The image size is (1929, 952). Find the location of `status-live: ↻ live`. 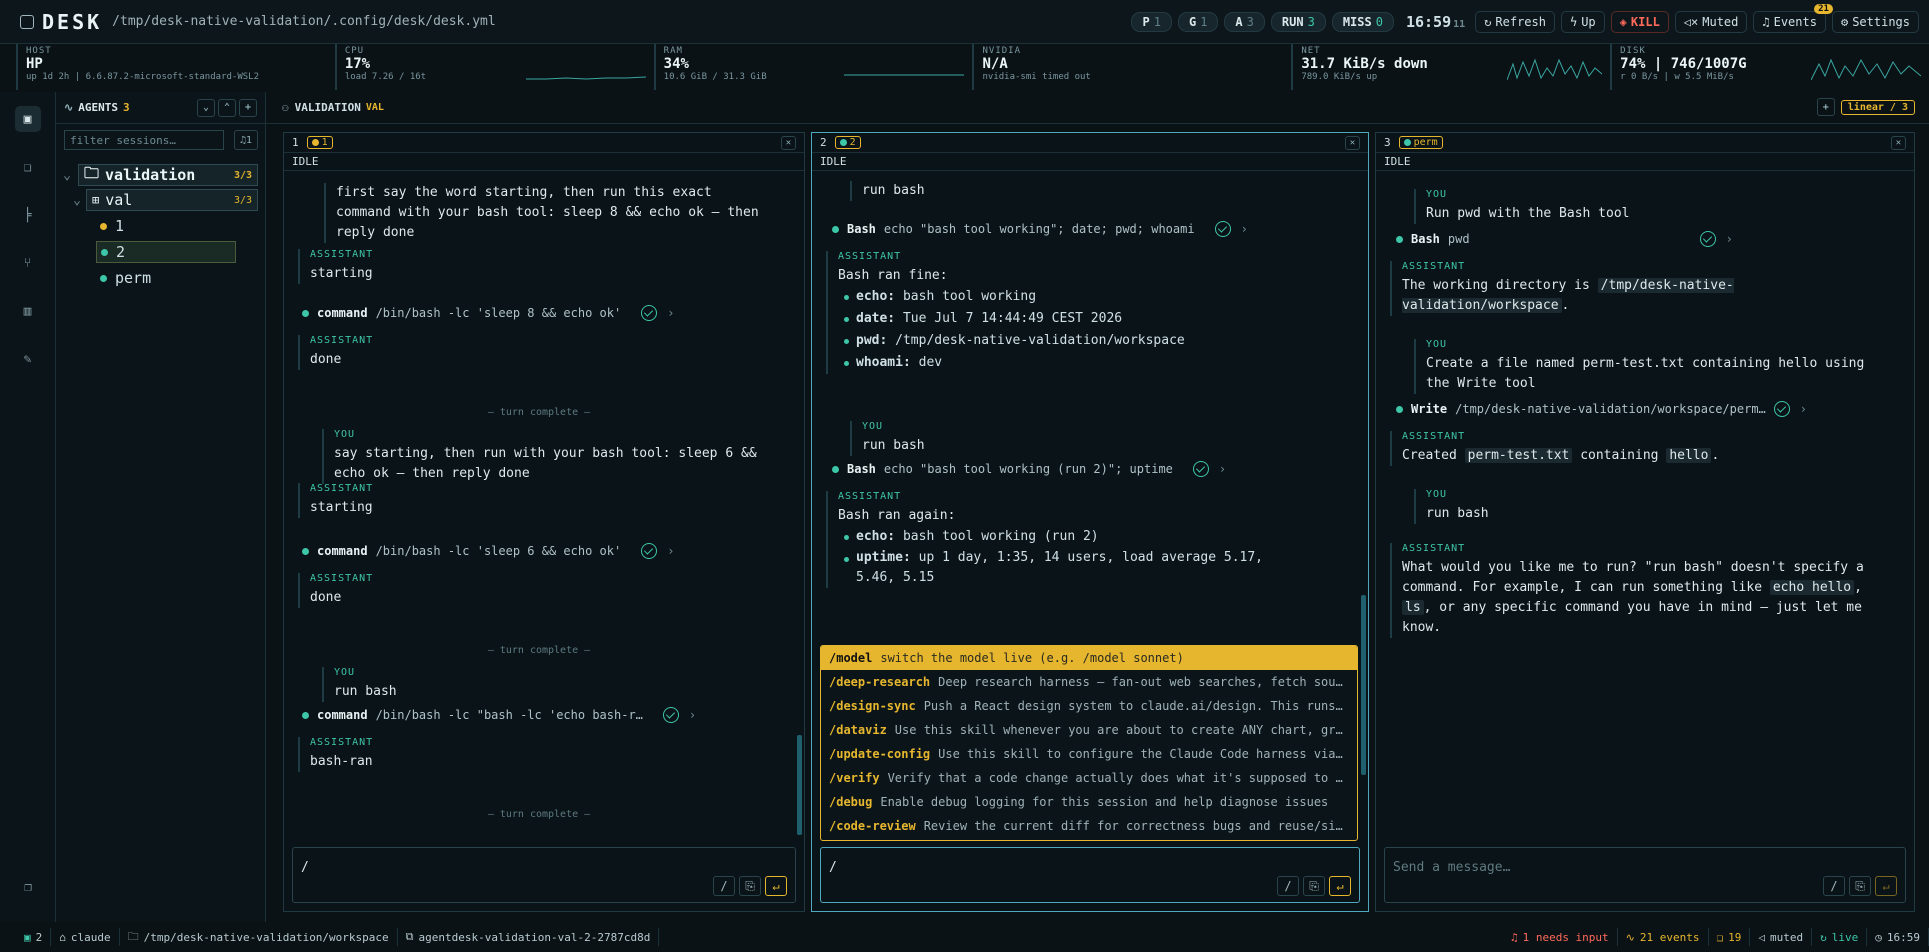

status-live: ↻ live is located at coordinates (1840, 937).